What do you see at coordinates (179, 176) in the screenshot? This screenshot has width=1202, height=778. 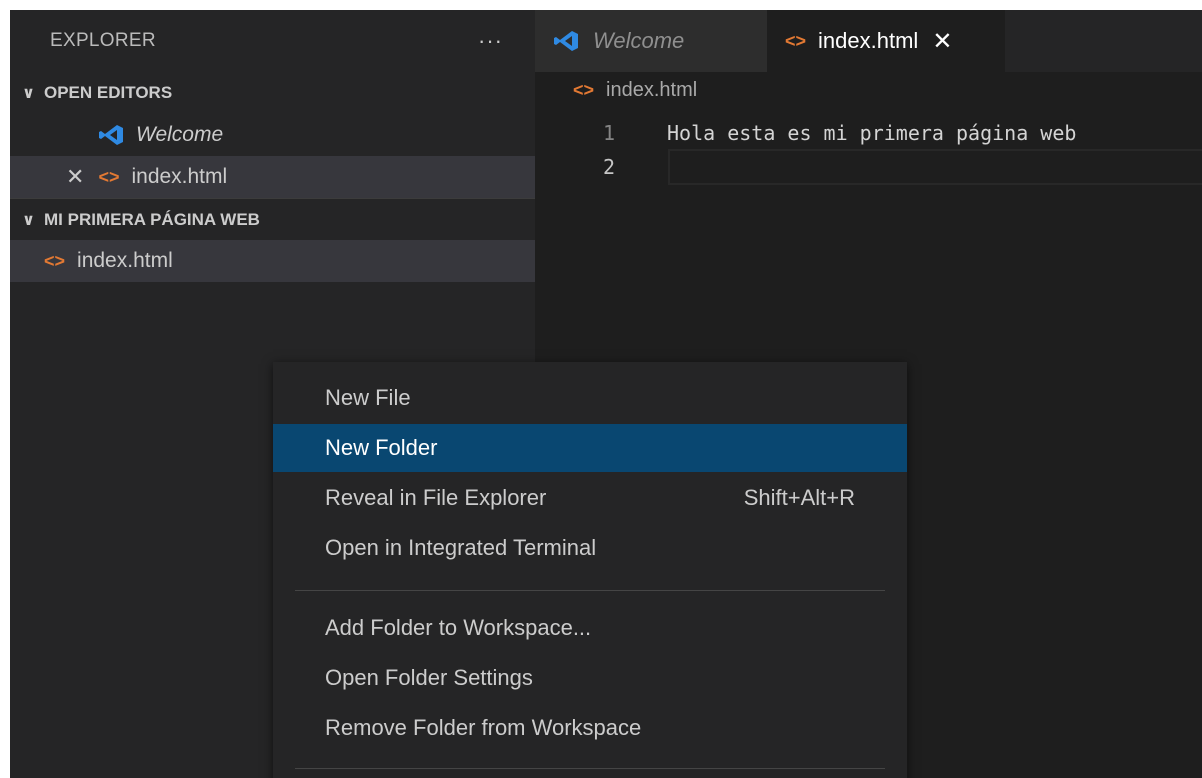 I see `open-editor-label: index.html` at bounding box center [179, 176].